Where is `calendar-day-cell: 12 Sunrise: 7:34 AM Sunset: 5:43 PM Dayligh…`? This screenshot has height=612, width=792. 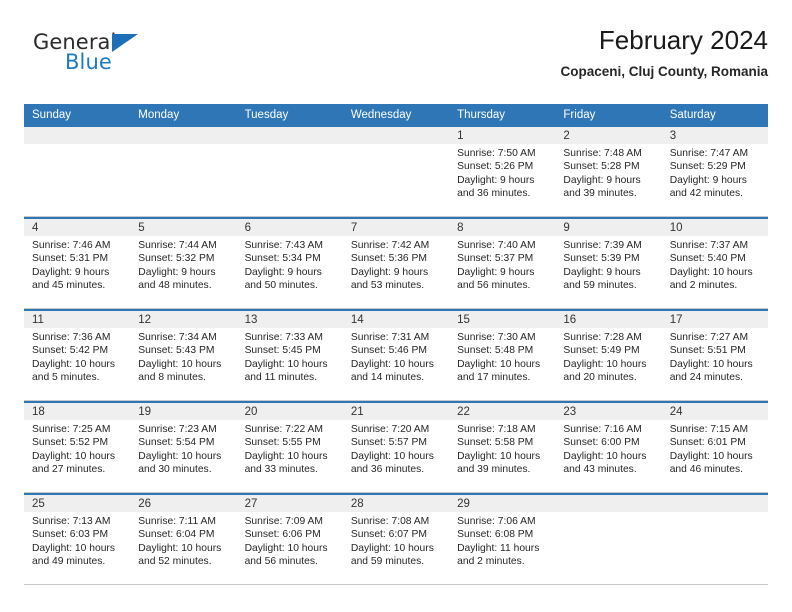 calendar-day-cell: 12 Sunrise: 7:34 AM Sunset: 5:43 PM Dayligh… is located at coordinates (183, 355).